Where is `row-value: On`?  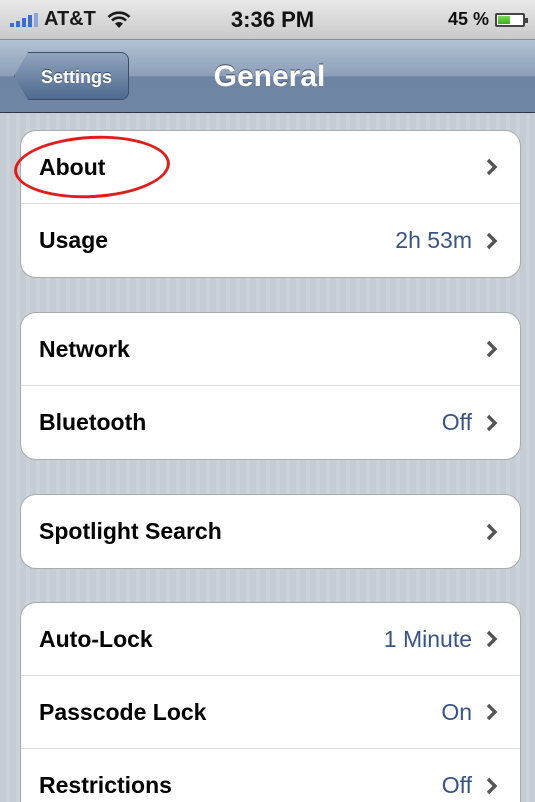
row-value: On is located at coordinates (456, 711).